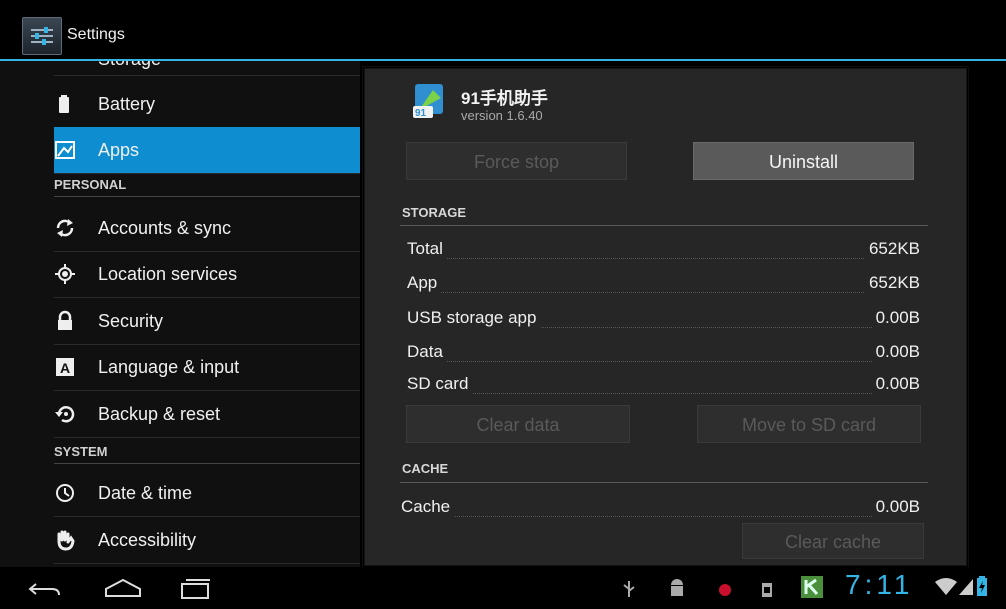 This screenshot has height=609, width=1006. I want to click on storage-section-header: STORAGE, so click(434, 212).